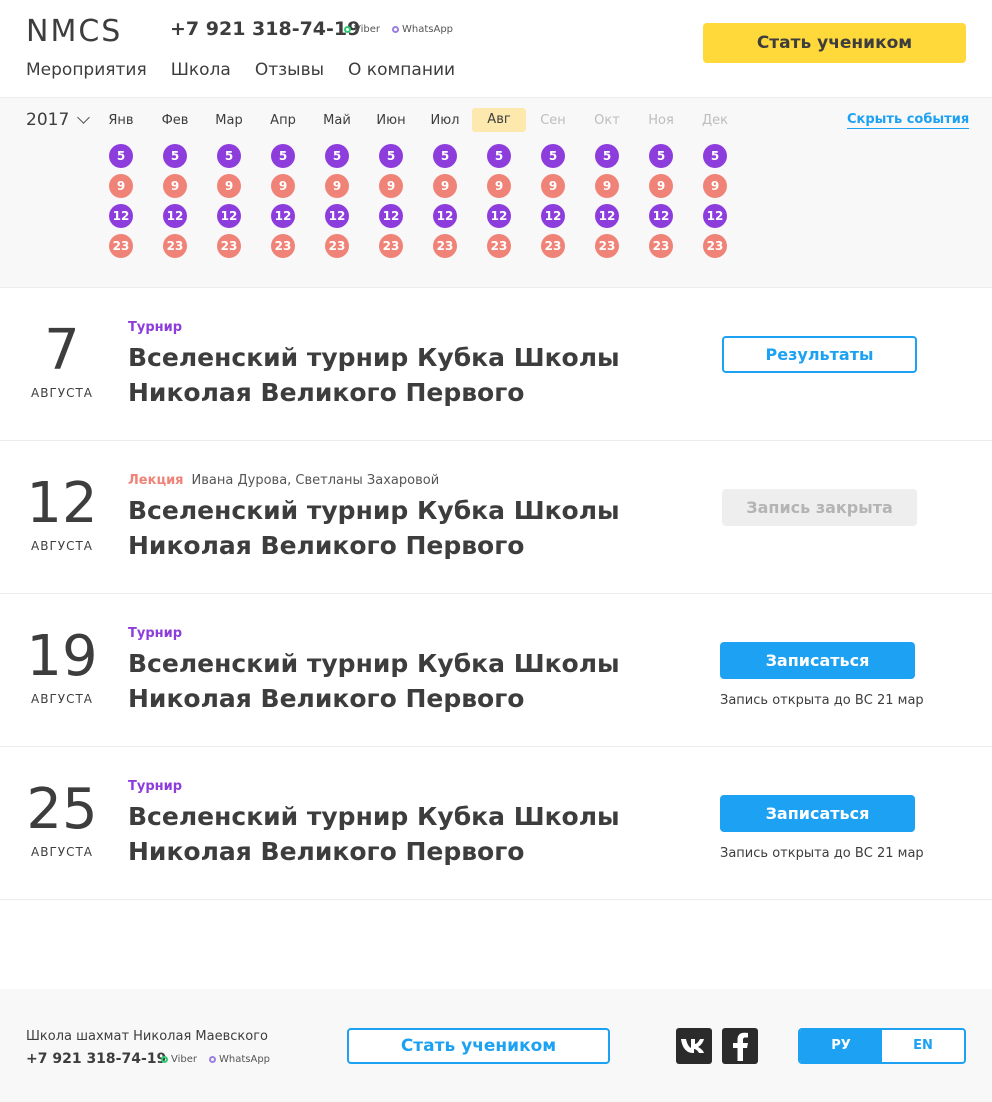  I want to click on footer-phone: +7 921 318-74-19, so click(96, 1059).